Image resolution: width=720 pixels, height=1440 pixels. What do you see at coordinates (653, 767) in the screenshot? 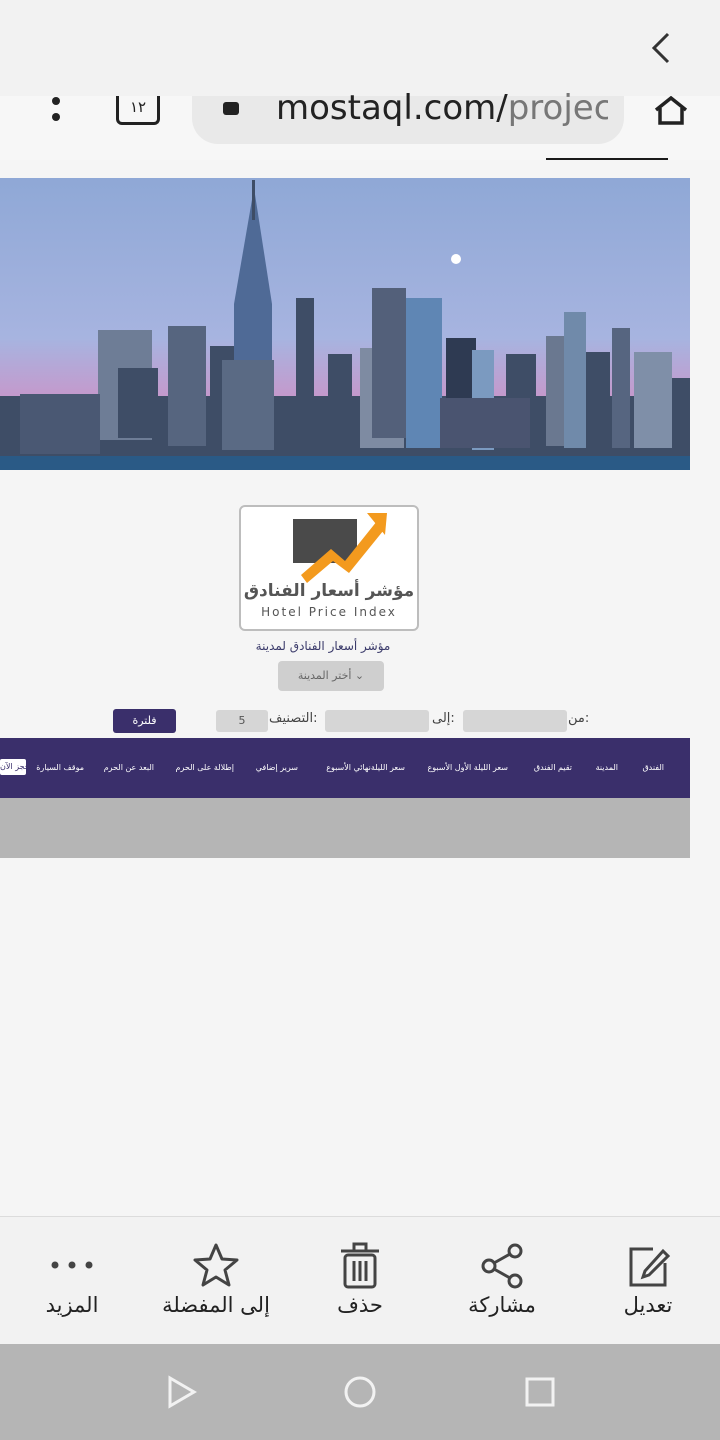
I see `column-header: الفندق` at bounding box center [653, 767].